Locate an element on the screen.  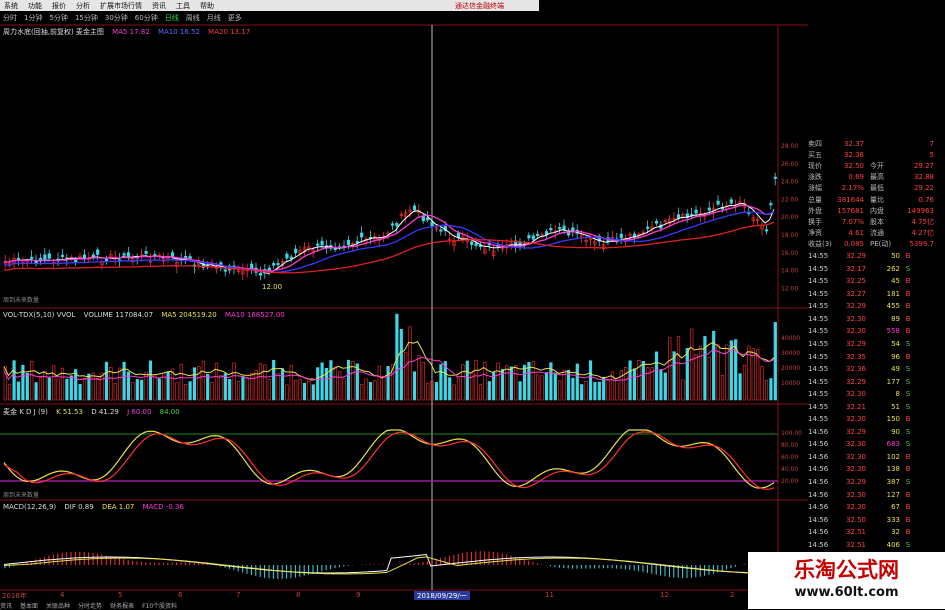
tick-cell: 558 is located at coordinates (893, 331).